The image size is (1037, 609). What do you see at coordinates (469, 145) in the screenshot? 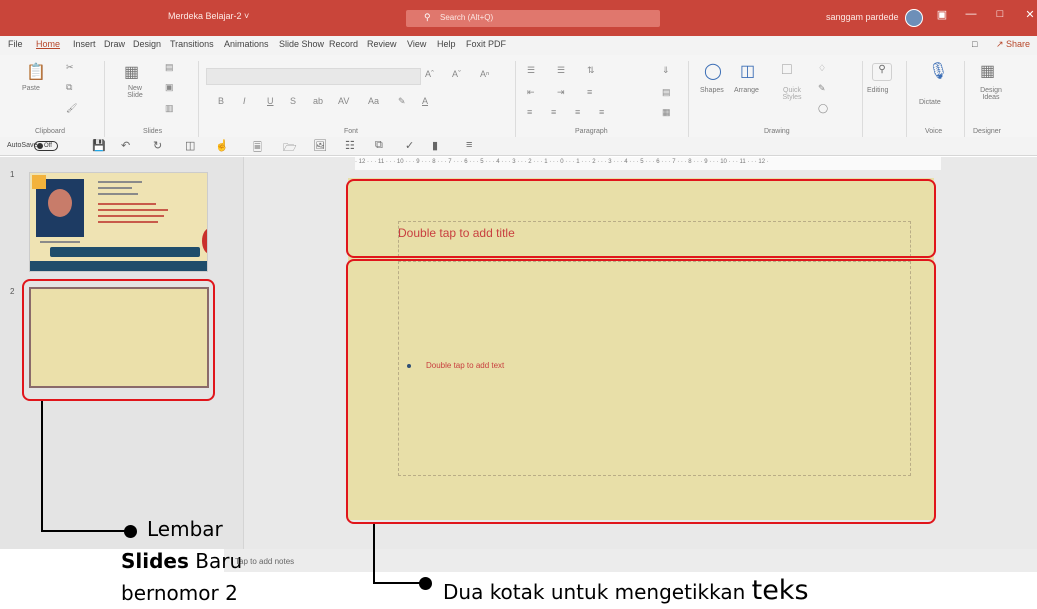
I see `customize-toolbar-icon: ≡` at bounding box center [469, 145].